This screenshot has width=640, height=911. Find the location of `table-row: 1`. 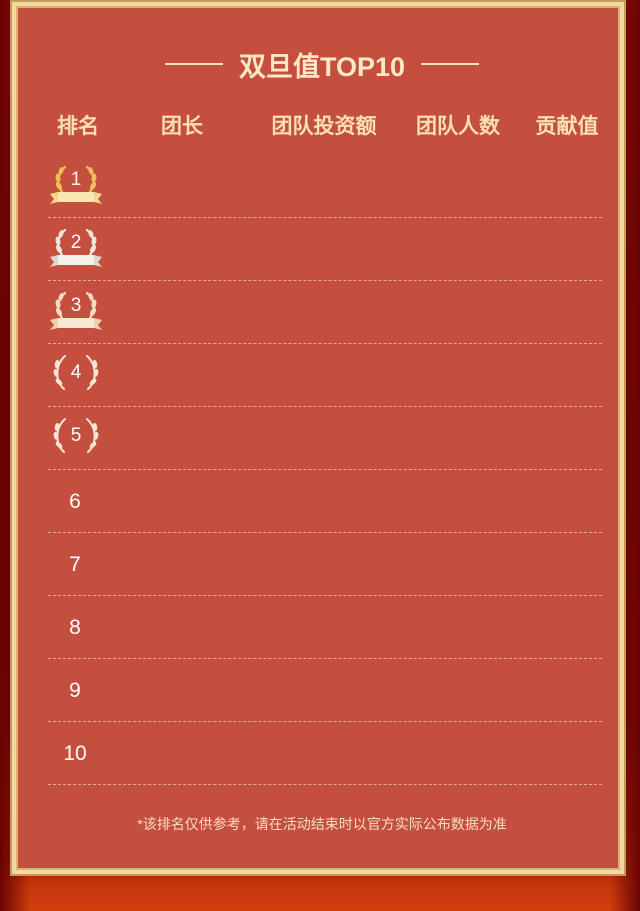

table-row: 1 is located at coordinates (325, 187).